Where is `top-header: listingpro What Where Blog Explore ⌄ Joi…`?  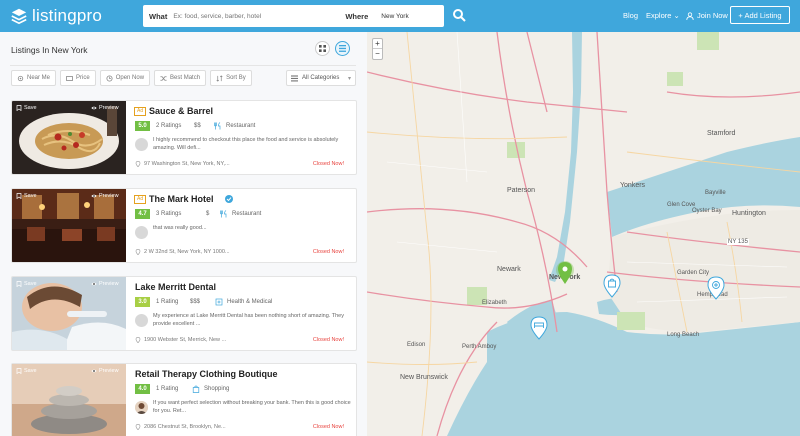
top-header: listingpro What Where Blog Explore ⌄ Joi… is located at coordinates (400, 16).